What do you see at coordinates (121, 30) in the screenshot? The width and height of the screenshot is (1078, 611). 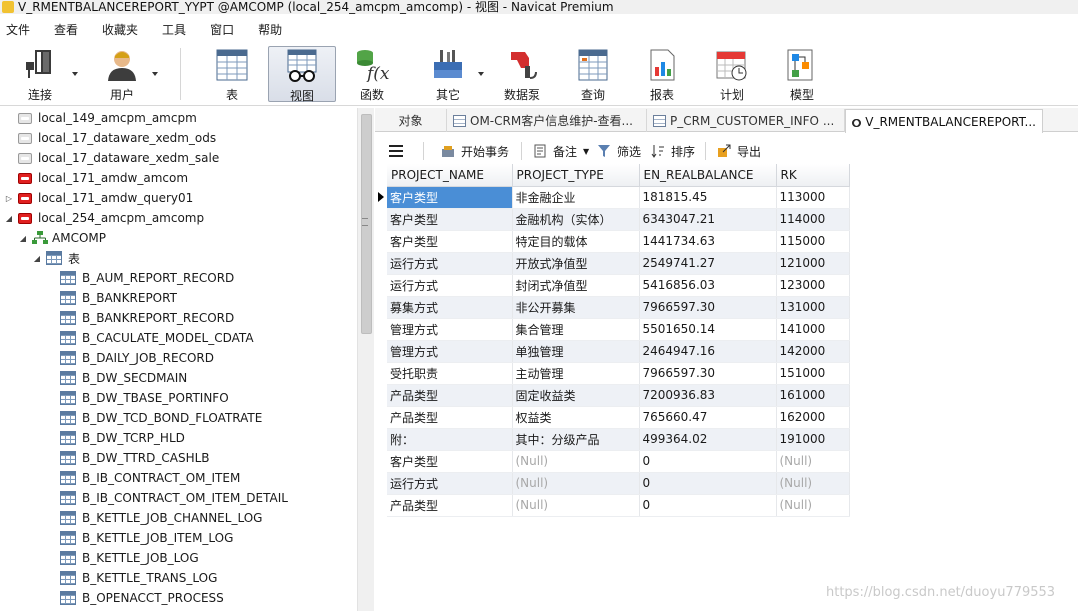 I see `menu-favorites: 收藏夹` at bounding box center [121, 30].